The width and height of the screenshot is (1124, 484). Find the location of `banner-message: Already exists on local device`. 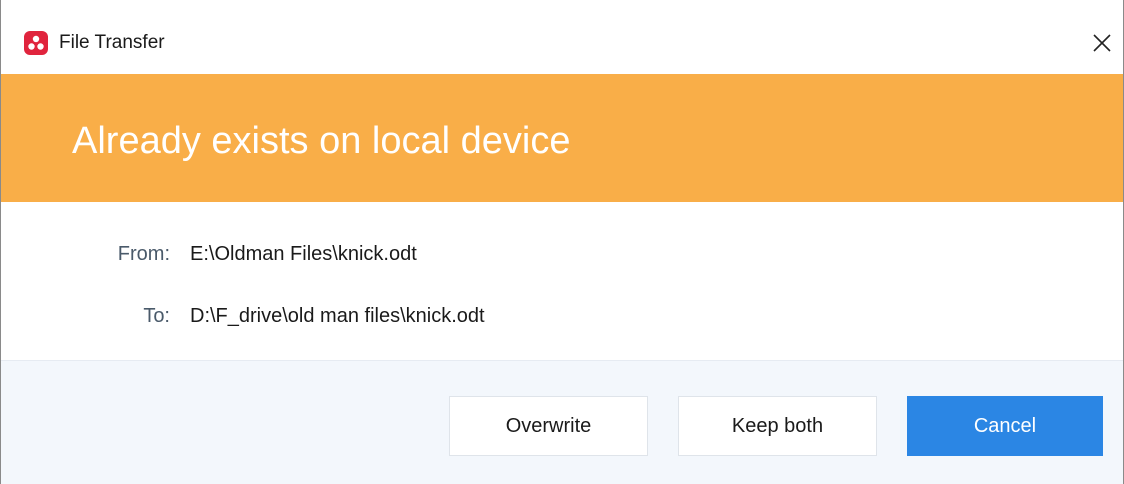

banner-message: Already exists on local device is located at coordinates (321, 141).